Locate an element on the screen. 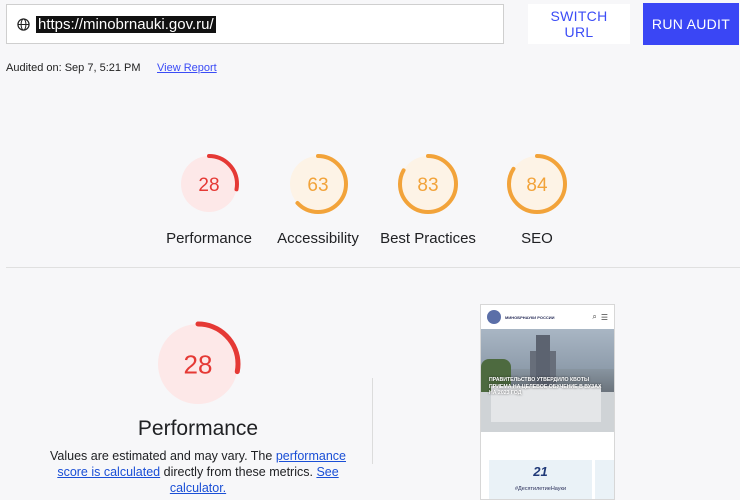 This screenshot has width=740, height=500. gauge-ring: 63 is located at coordinates (318, 184).